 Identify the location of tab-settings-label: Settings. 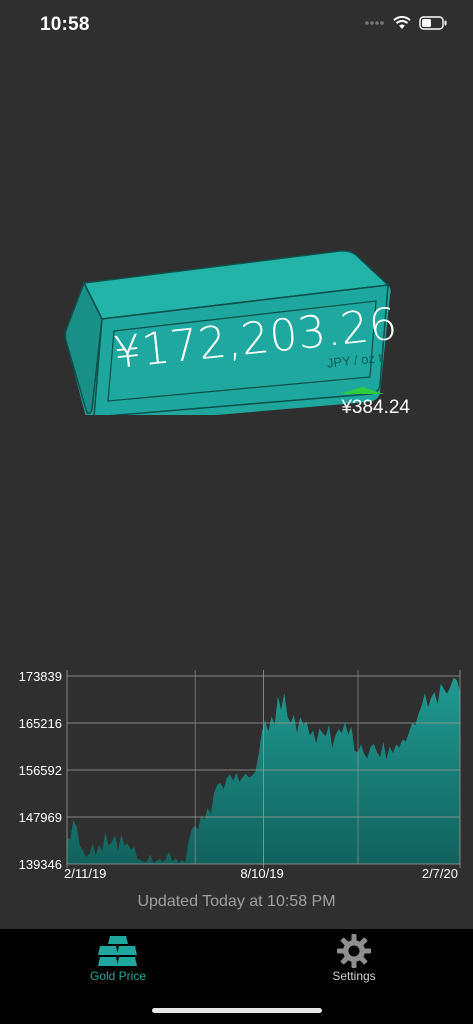
(354, 976).